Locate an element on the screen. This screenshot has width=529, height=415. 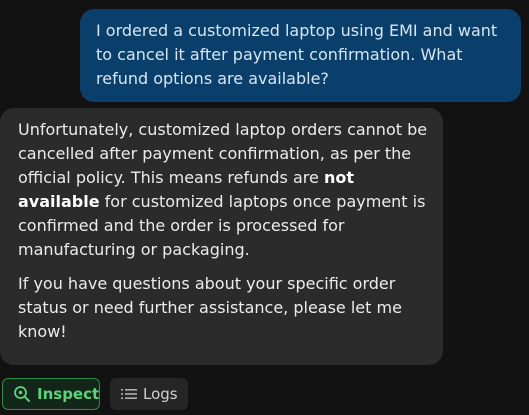
inspect-button: Inspect is located at coordinates (51, 394).